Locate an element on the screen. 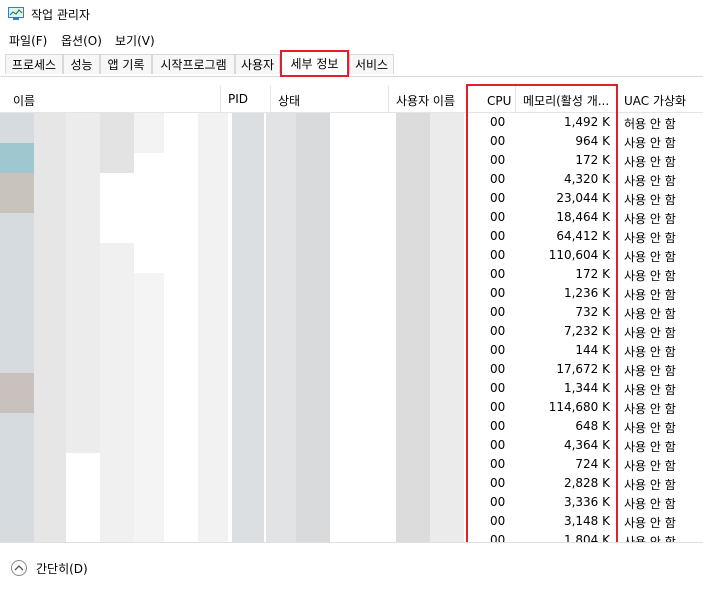  table-row: 00 110,604 K 사용 안 함 is located at coordinates (351, 255).